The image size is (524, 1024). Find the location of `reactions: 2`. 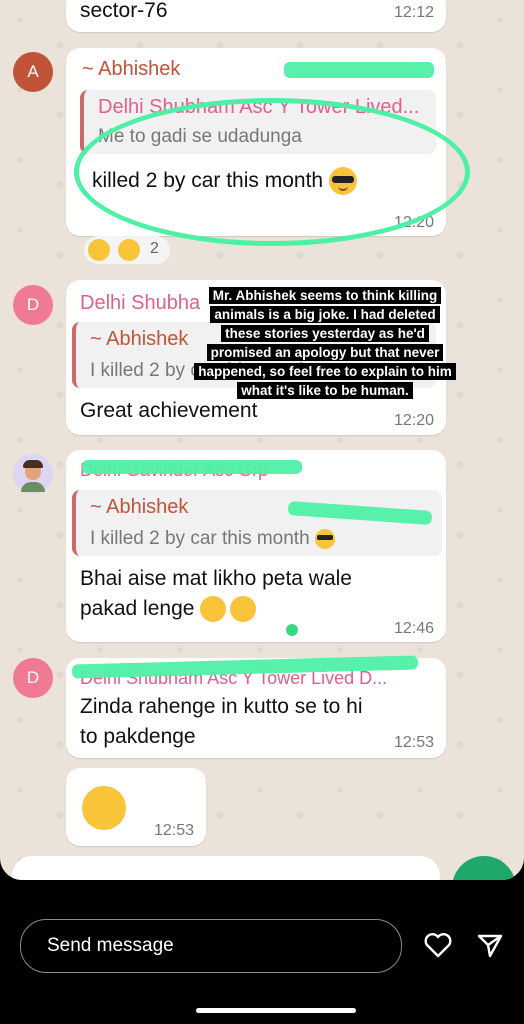

reactions: 2 is located at coordinates (127, 250).